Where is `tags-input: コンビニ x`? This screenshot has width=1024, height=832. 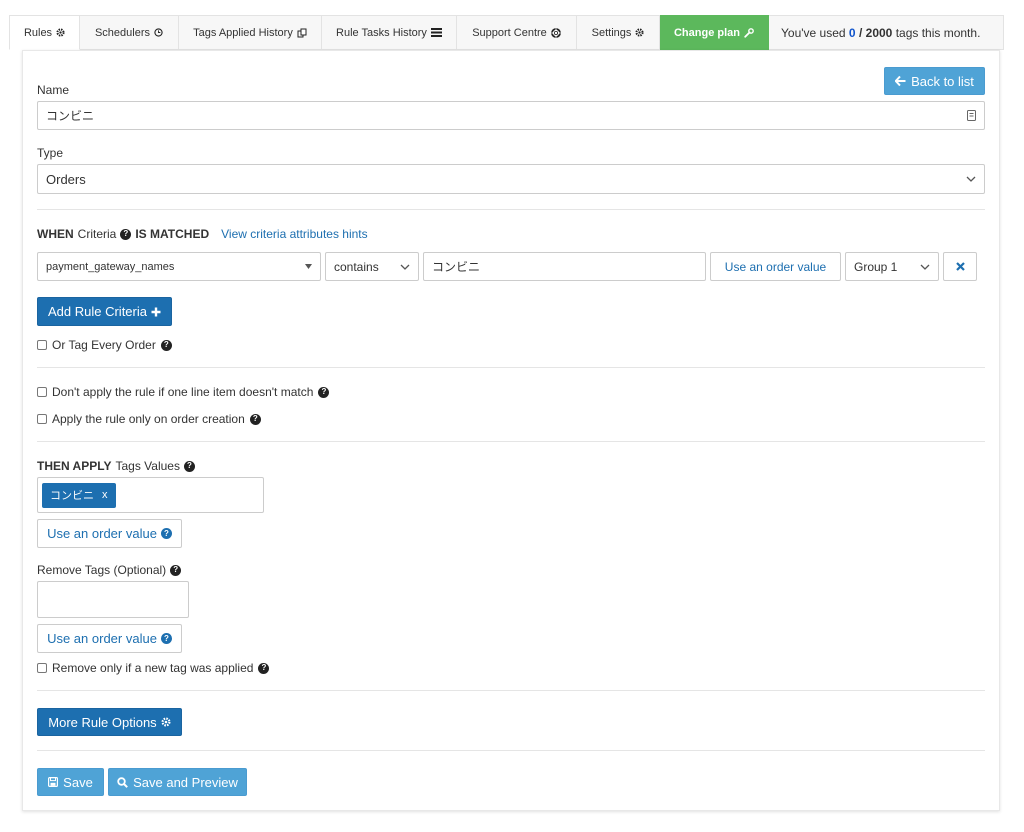
tags-input: コンビニ x is located at coordinates (150, 495).